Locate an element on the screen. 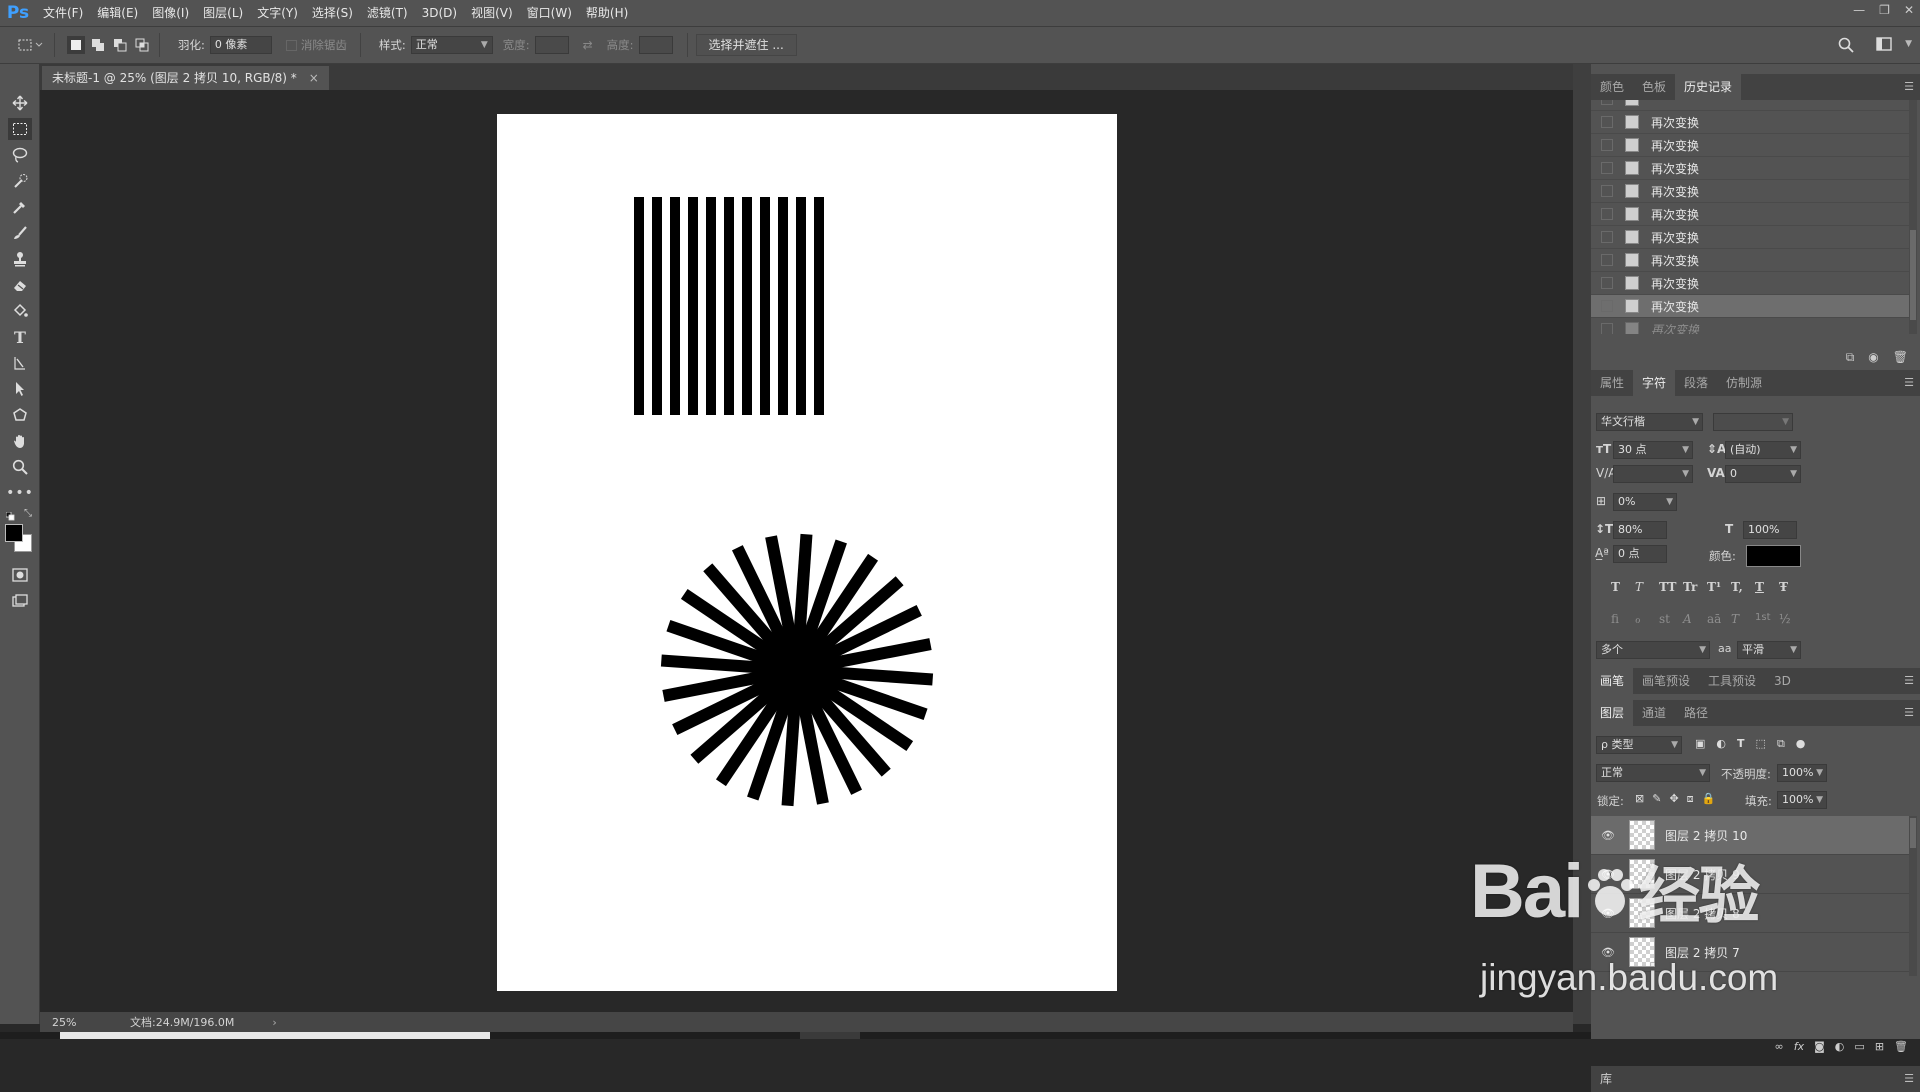 The height and width of the screenshot is (1092, 1920). direct-select-tool-icon is located at coordinates (20, 389).